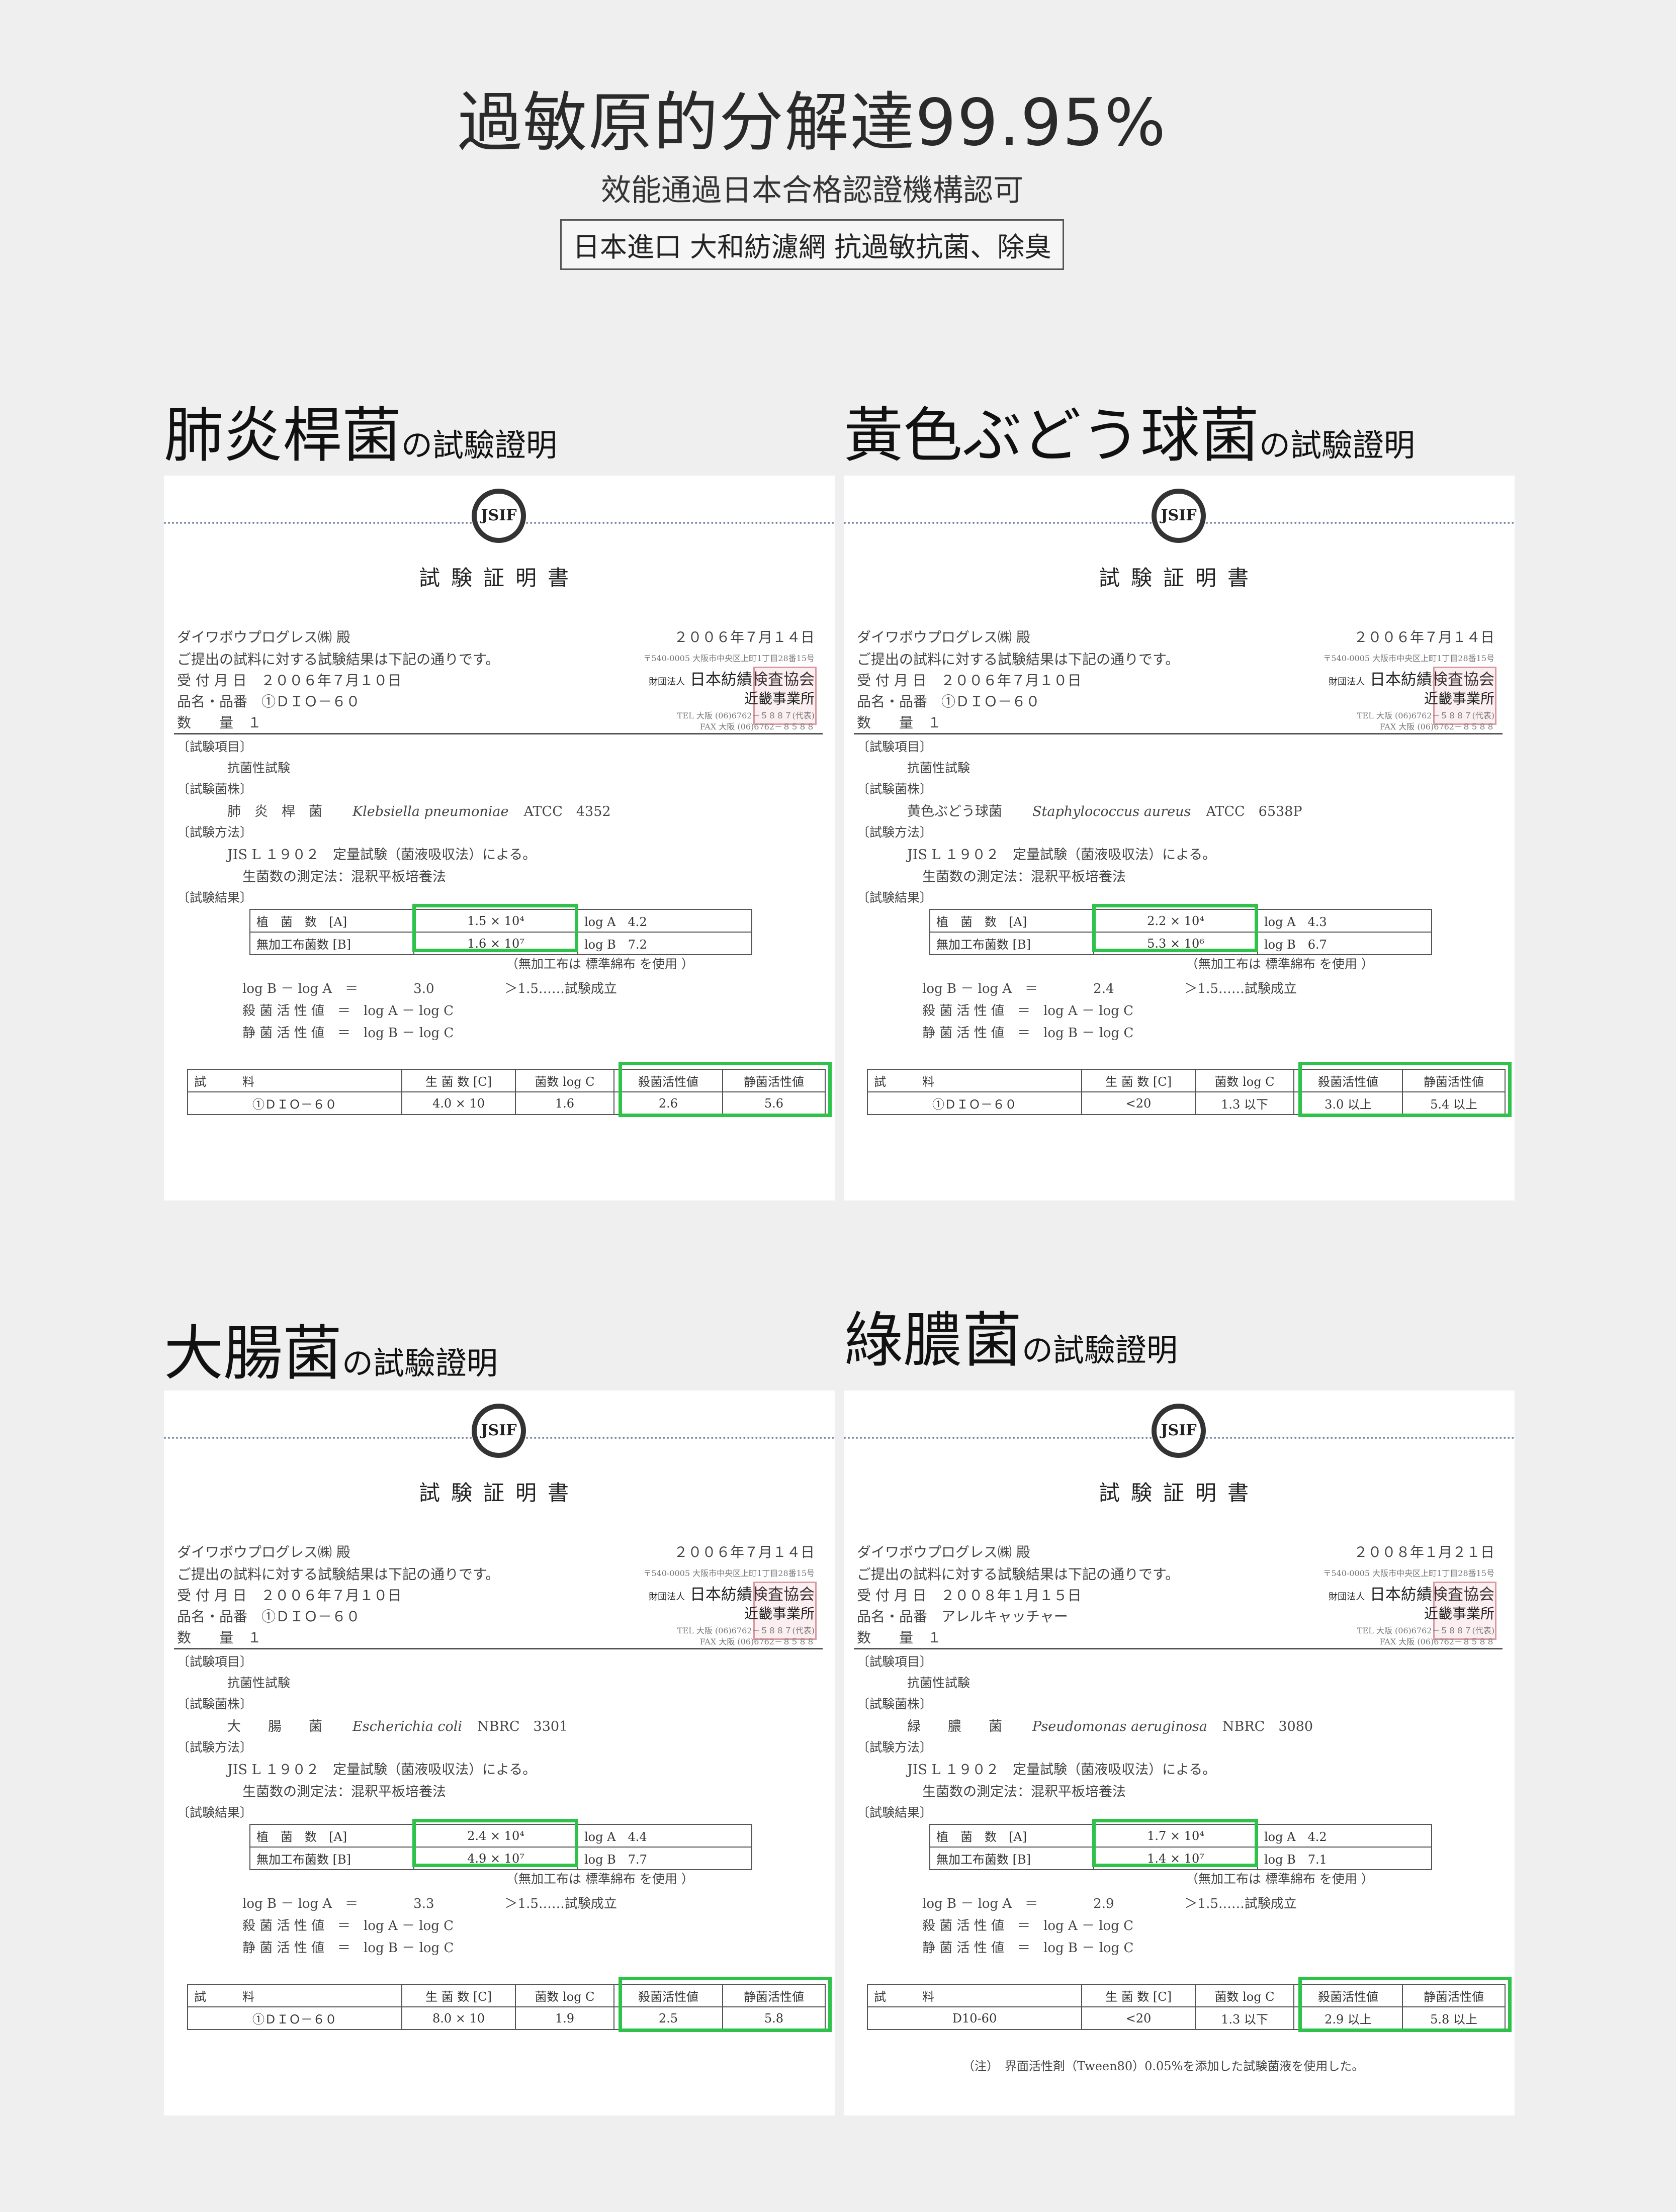 This screenshot has width=1676, height=2212. I want to click on calc-validity-value: 3.3, so click(423, 1903).